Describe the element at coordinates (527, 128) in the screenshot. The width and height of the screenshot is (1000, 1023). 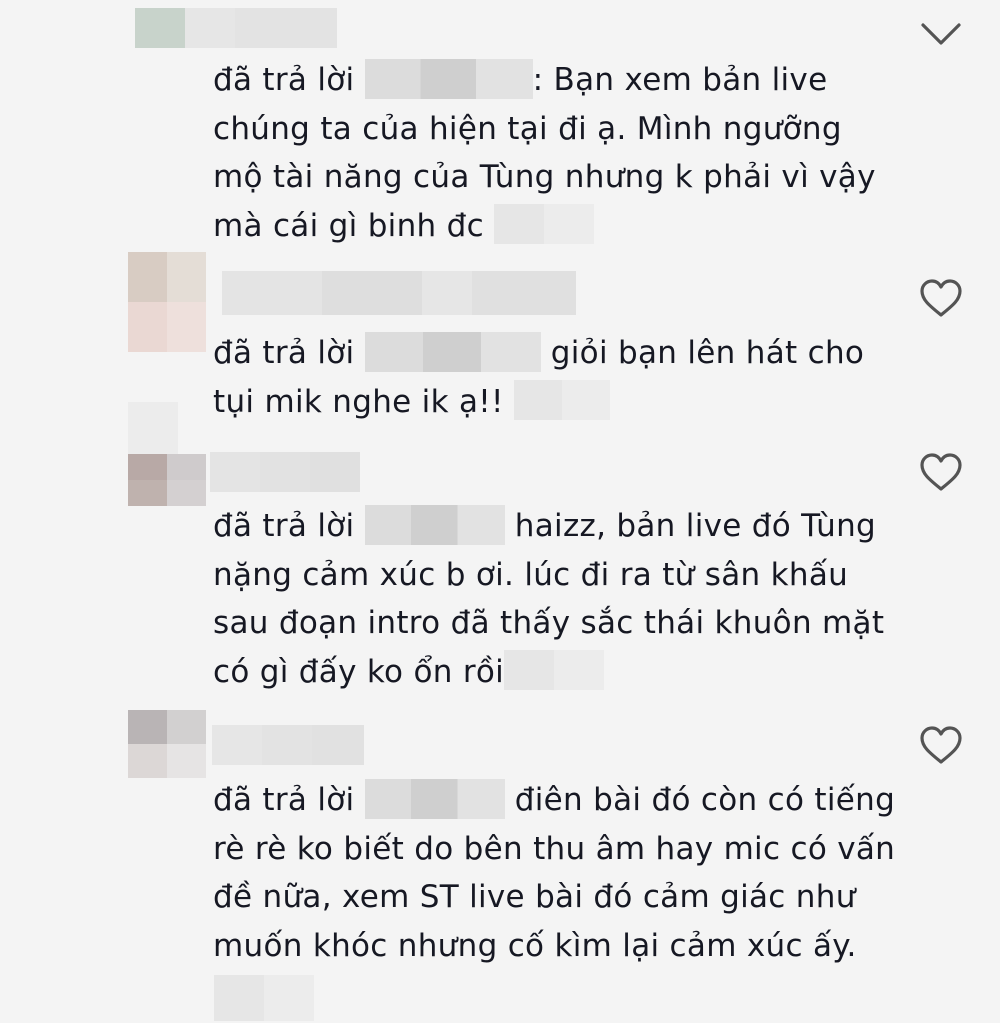
I see `comment-line: chúng ta của hiện tại đi ạ. Mình ngưỡng` at that location.